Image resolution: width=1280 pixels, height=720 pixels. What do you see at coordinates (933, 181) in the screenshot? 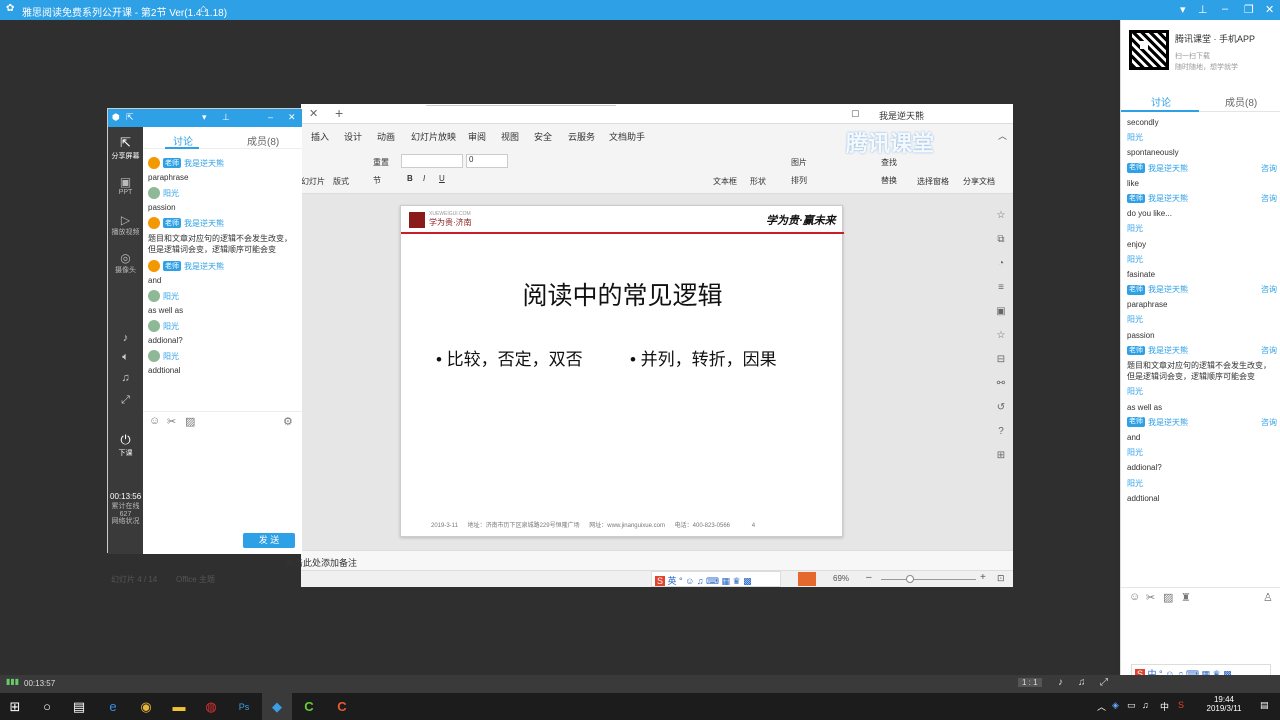
I see `selection-pane-button: 选择窗格` at bounding box center [933, 181].